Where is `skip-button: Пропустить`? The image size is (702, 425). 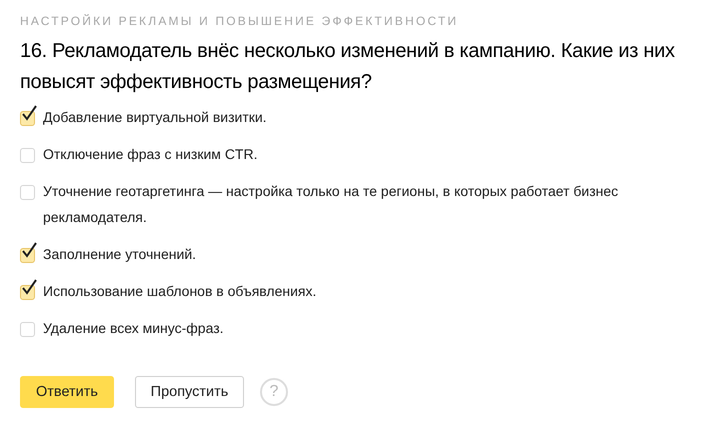
skip-button: Пропустить is located at coordinates (189, 392).